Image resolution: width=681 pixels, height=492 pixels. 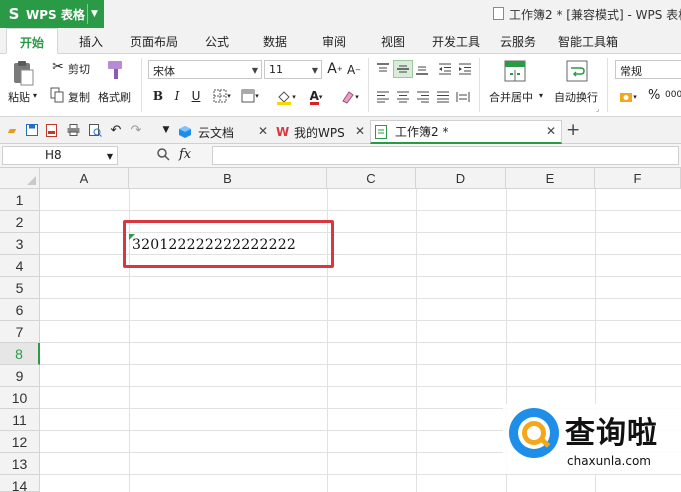 What do you see at coordinates (52, 14) in the screenshot?
I see `app-menu-button: S WPS 表格 ▼` at bounding box center [52, 14].